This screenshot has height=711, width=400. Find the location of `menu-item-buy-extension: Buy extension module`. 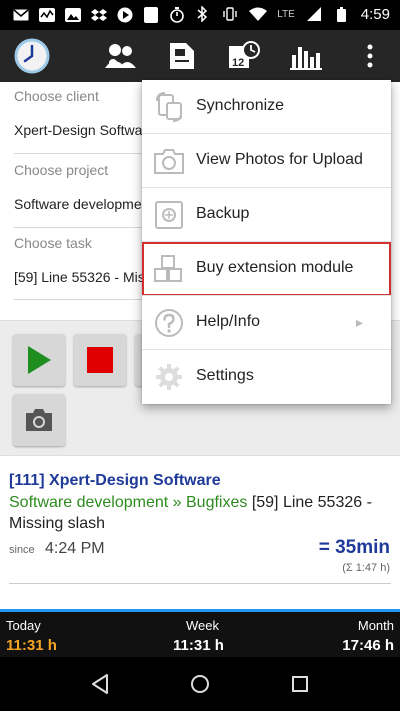

menu-item-buy-extension: Buy extension module is located at coordinates (266, 269).